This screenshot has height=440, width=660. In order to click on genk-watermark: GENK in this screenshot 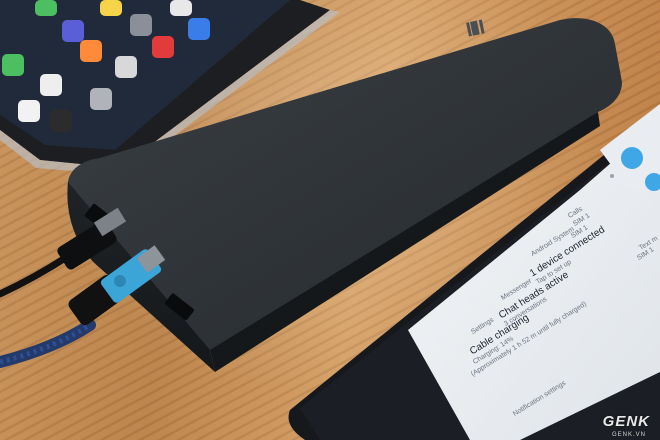, I will do `click(626, 421)`.